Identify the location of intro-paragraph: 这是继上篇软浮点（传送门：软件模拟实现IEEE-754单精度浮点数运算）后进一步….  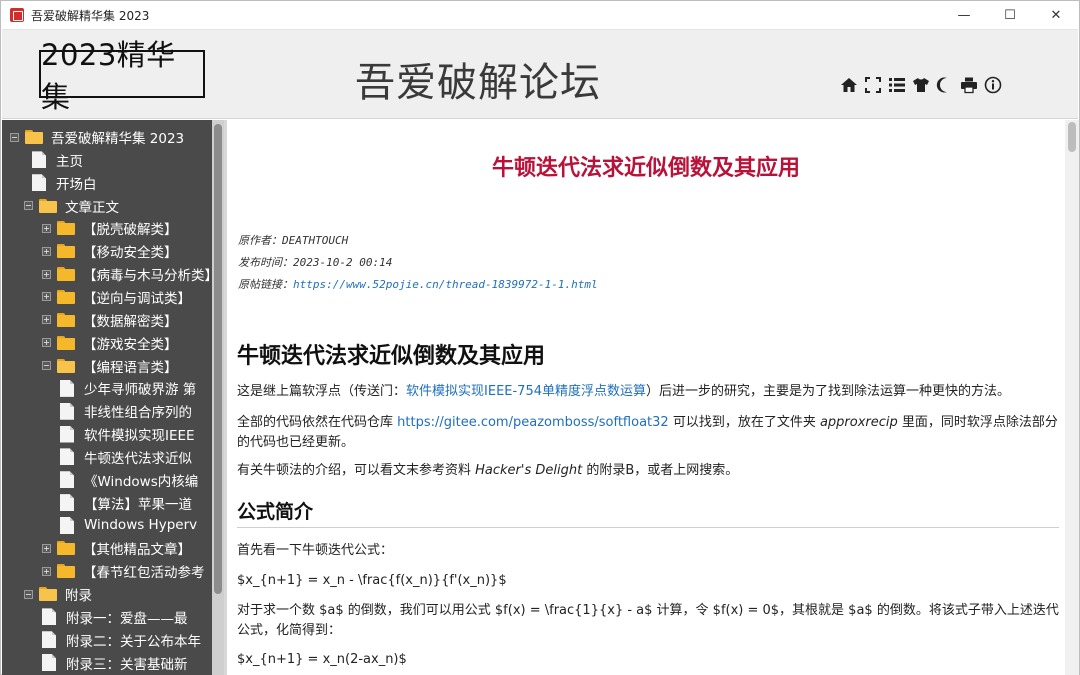
(648, 392).